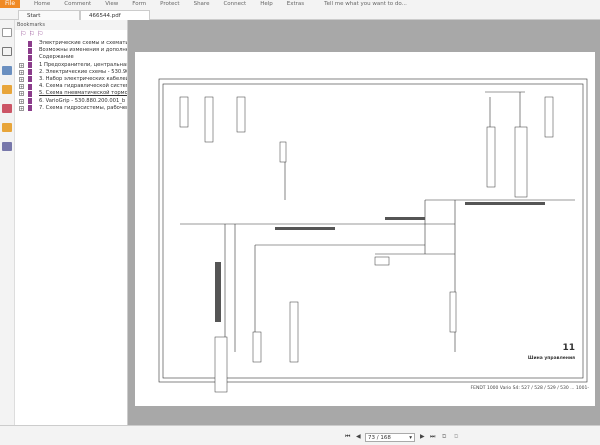 This screenshot has height=445, width=600. I want to click on add-bookmark-icon: ⚐, so click(40, 34).